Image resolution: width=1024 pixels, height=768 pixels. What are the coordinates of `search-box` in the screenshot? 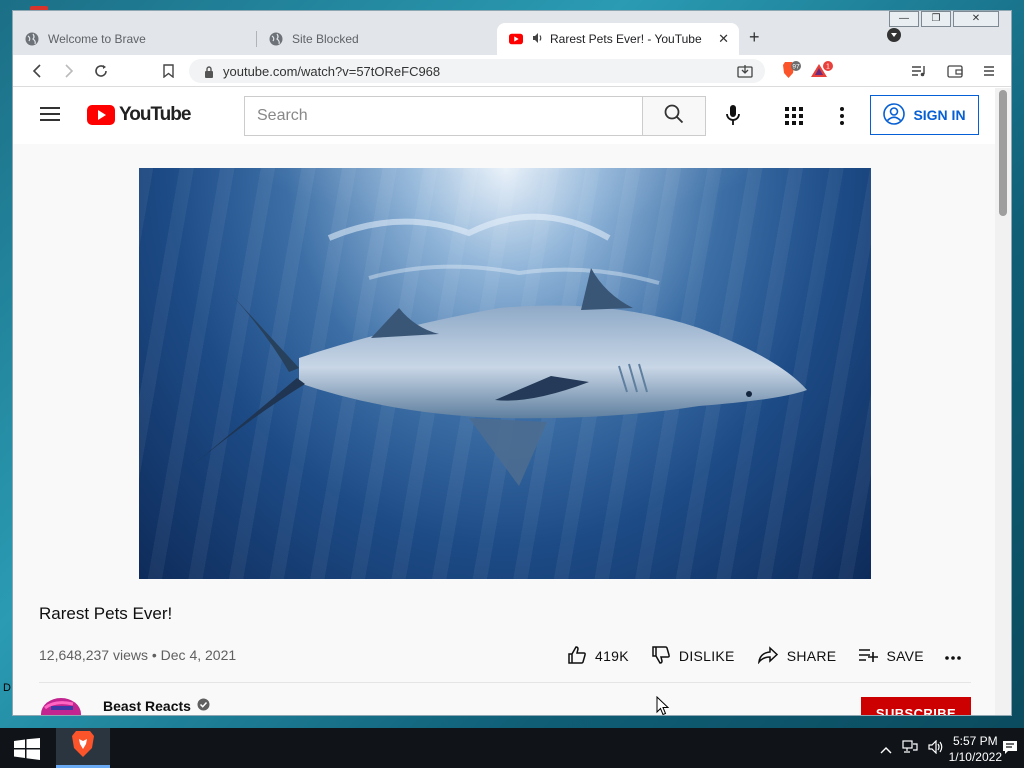 It's located at (443, 116).